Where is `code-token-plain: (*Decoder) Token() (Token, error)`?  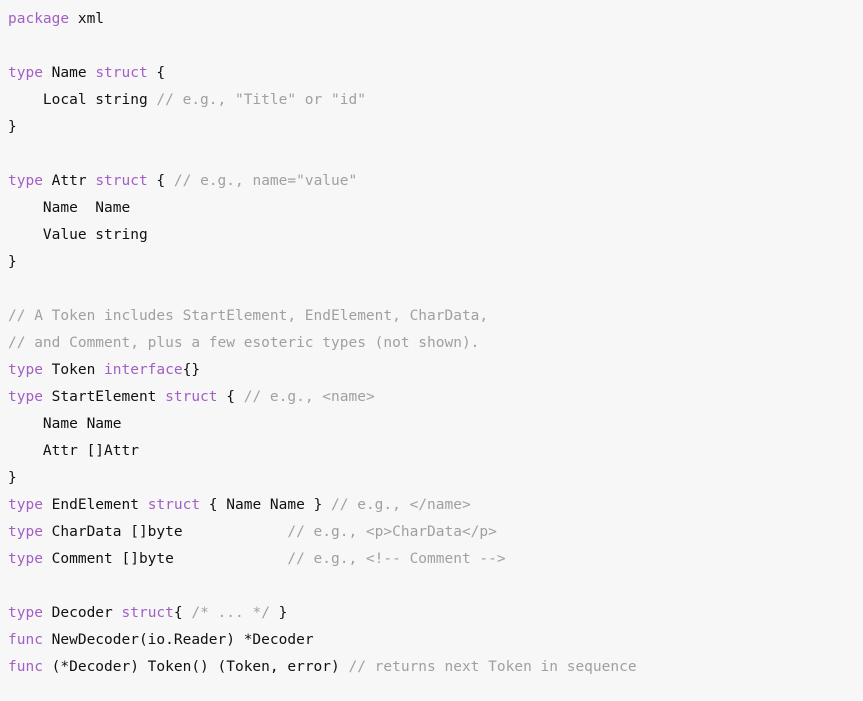 code-token-plain: (*Decoder) Token() (Token, error) is located at coordinates (195, 667).